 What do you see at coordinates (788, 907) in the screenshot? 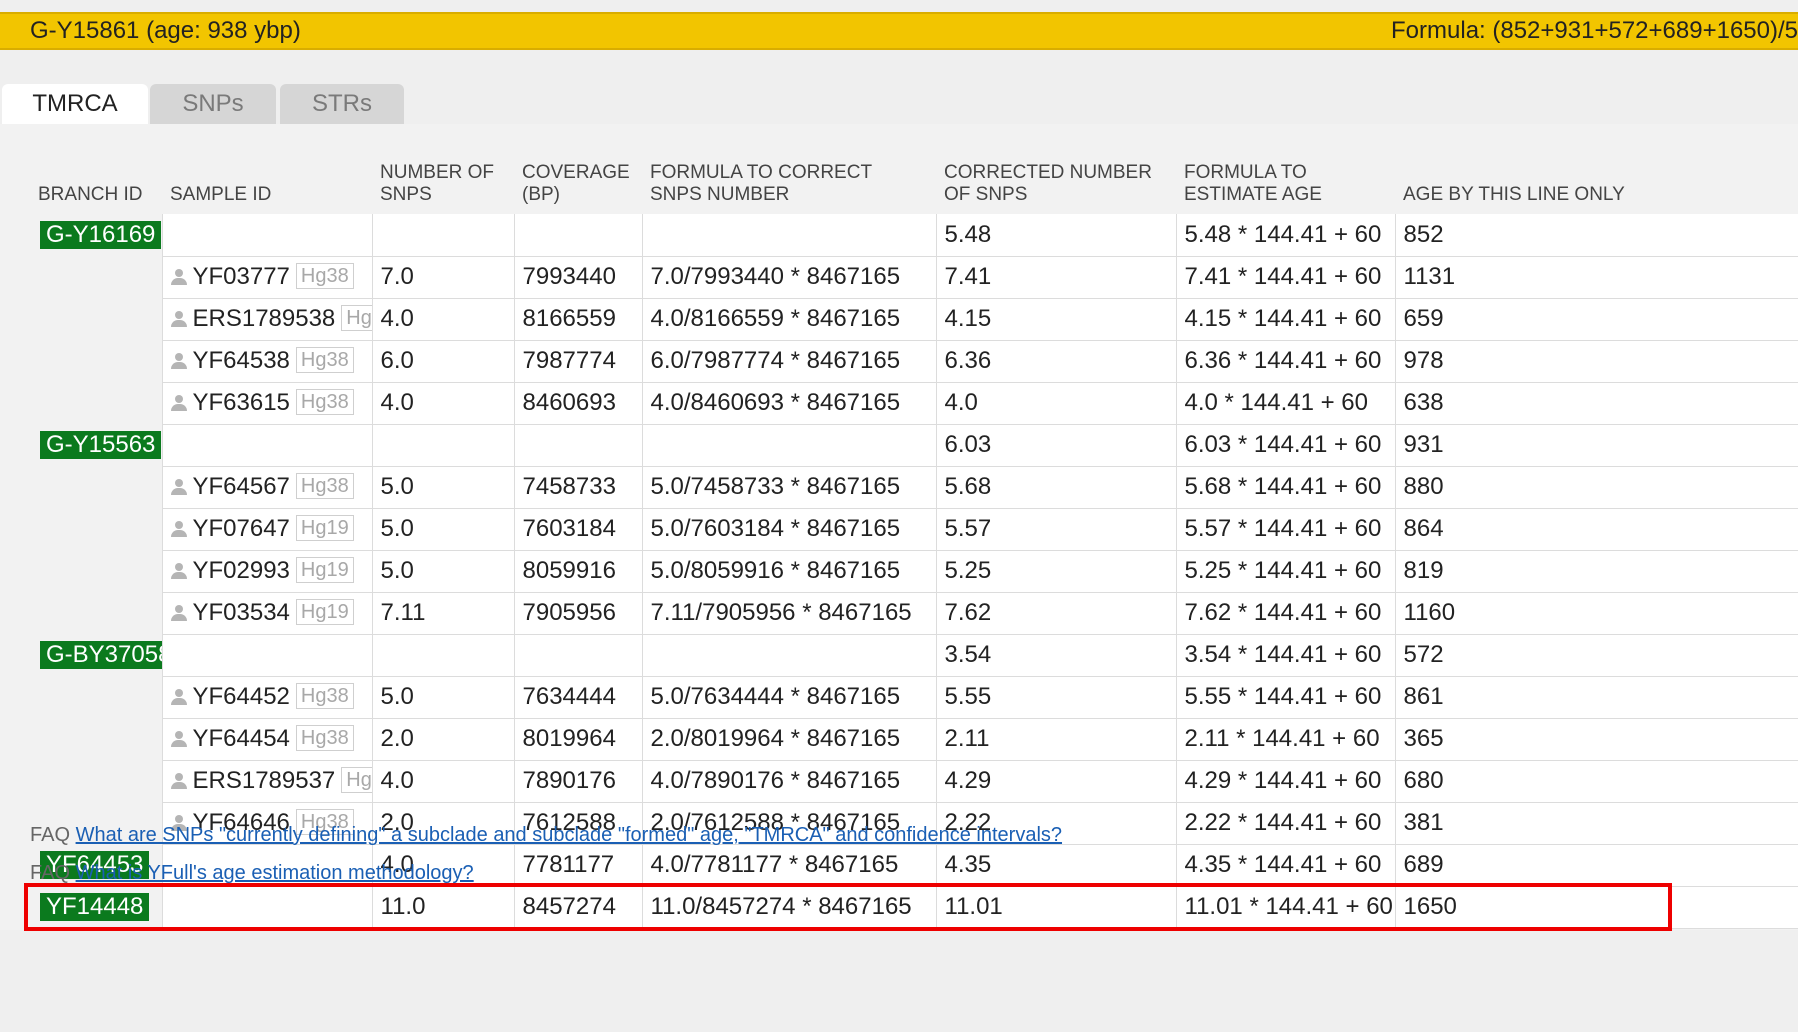
I see `correction-formula-cell: 11.0/8457274 * 8467165` at bounding box center [788, 907].